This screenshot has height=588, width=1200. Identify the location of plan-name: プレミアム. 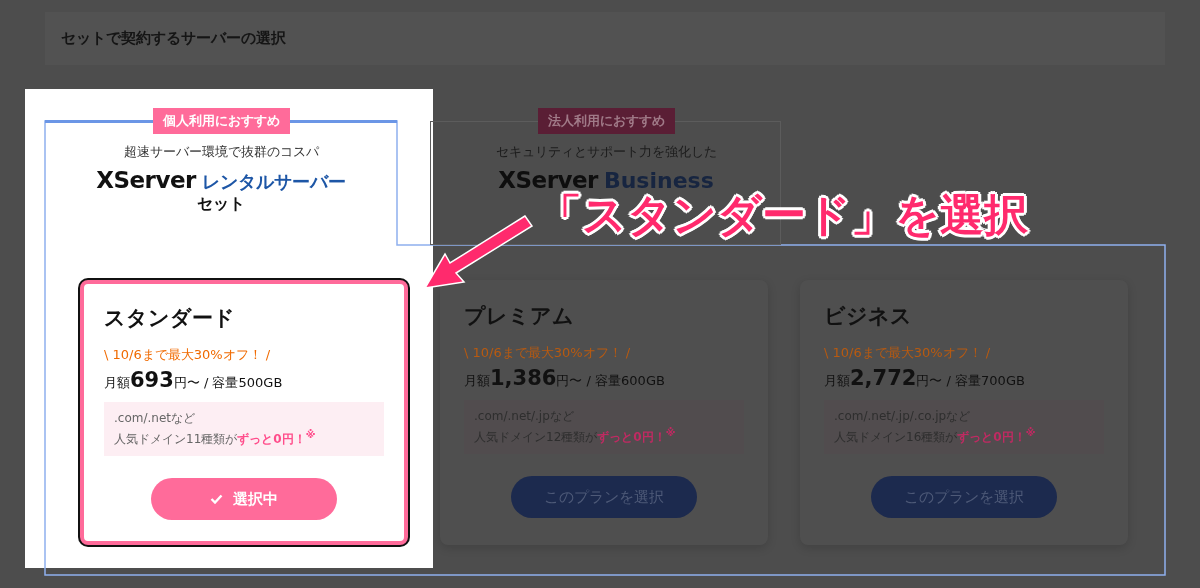
(519, 316).